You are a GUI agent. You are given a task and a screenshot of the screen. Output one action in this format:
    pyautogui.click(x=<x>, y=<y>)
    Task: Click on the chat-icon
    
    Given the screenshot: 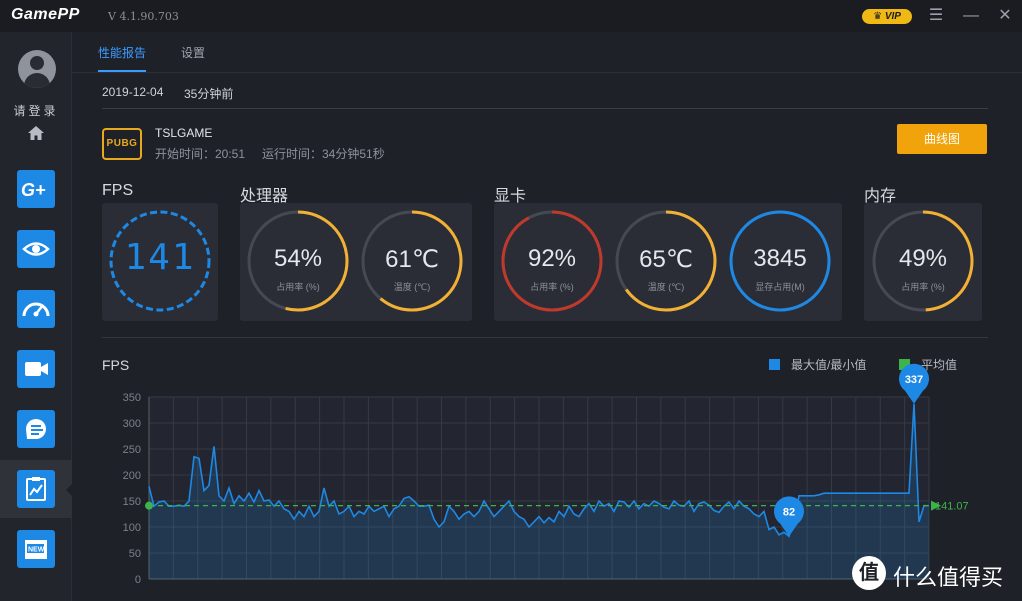 What is the action you would take?
    pyautogui.click(x=36, y=429)
    